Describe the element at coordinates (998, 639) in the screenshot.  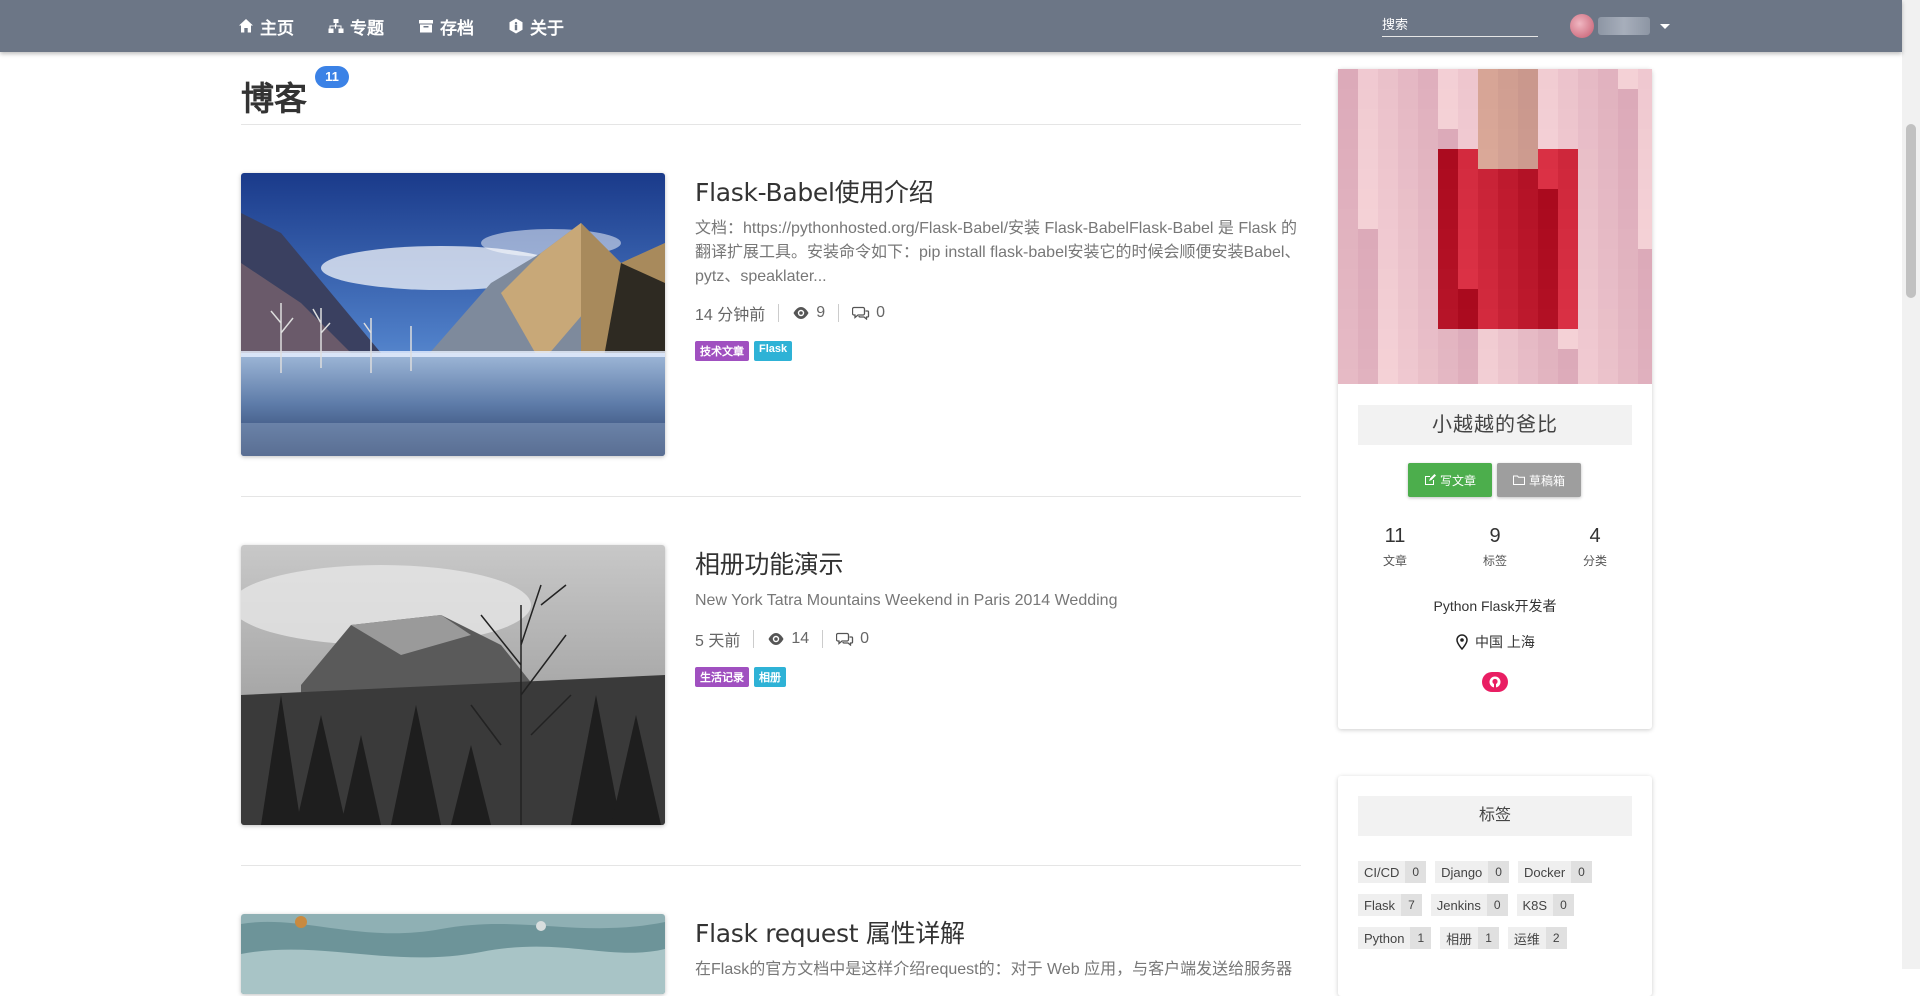
I see `post-meta: 5 天前 14 0` at that location.